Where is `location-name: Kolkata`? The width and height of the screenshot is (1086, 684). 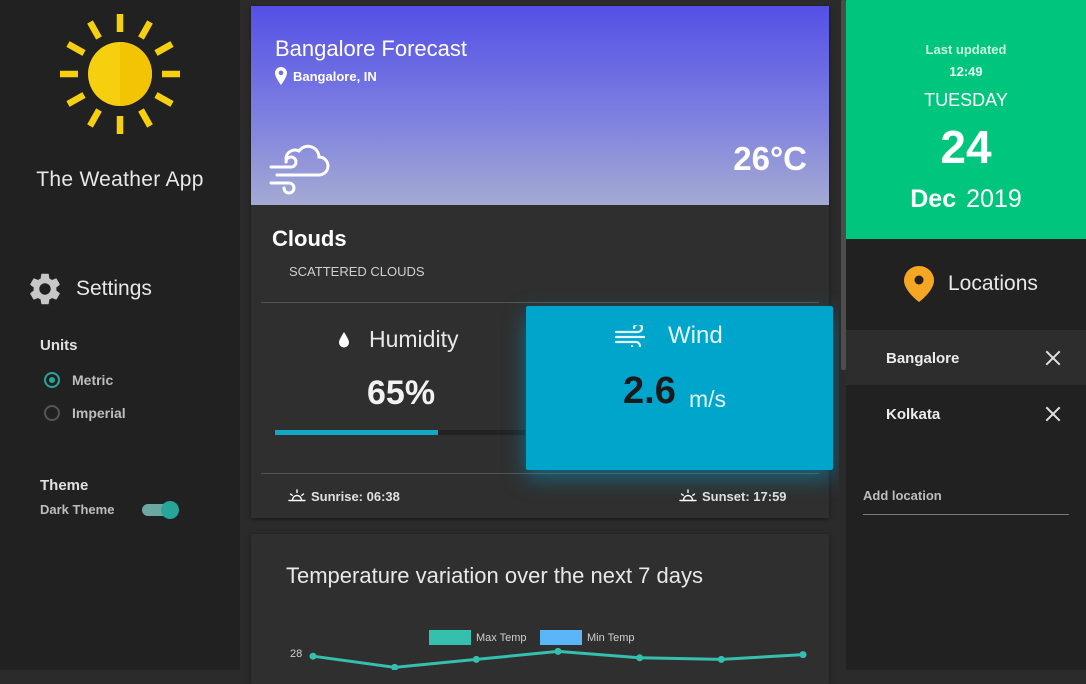 location-name: Kolkata is located at coordinates (913, 414).